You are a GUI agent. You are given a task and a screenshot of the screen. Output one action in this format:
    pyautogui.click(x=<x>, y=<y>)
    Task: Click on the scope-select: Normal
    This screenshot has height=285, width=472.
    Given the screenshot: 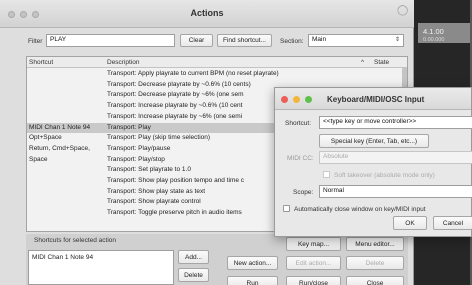 What is the action you would take?
    pyautogui.click(x=395, y=191)
    